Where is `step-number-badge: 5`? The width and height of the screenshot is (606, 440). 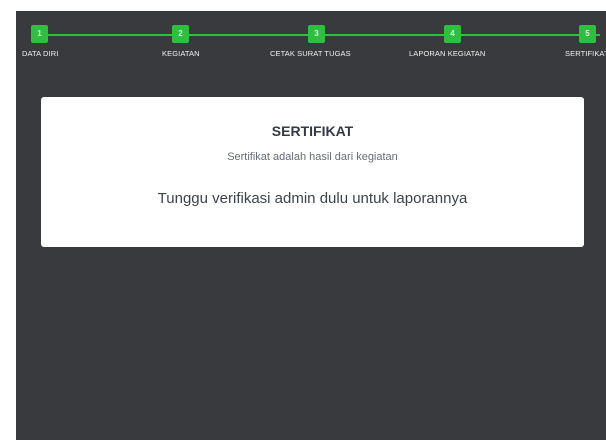
step-number-badge: 5 is located at coordinates (587, 34).